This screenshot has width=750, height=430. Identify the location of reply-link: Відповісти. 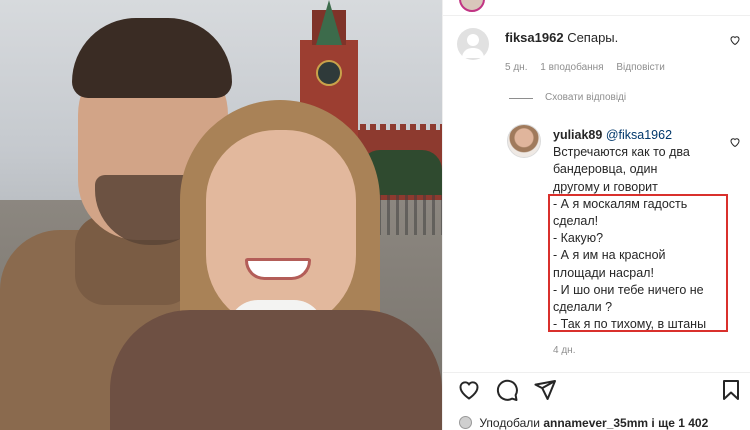
(640, 67).